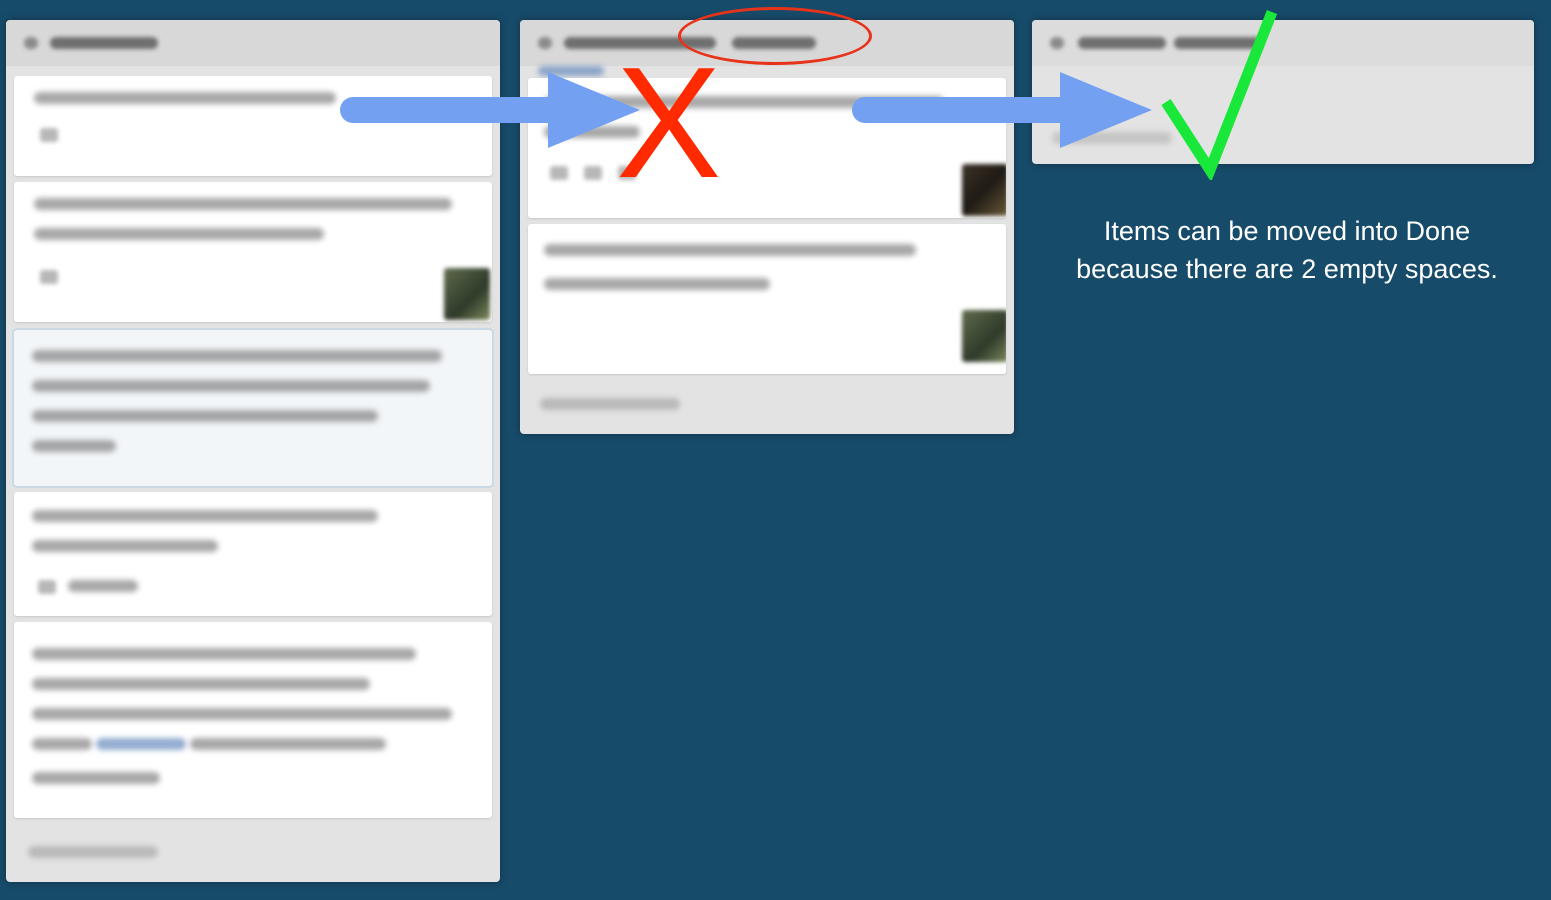 Image resolution: width=1551 pixels, height=900 pixels. What do you see at coordinates (593, 173) in the screenshot?
I see `comment-icon` at bounding box center [593, 173].